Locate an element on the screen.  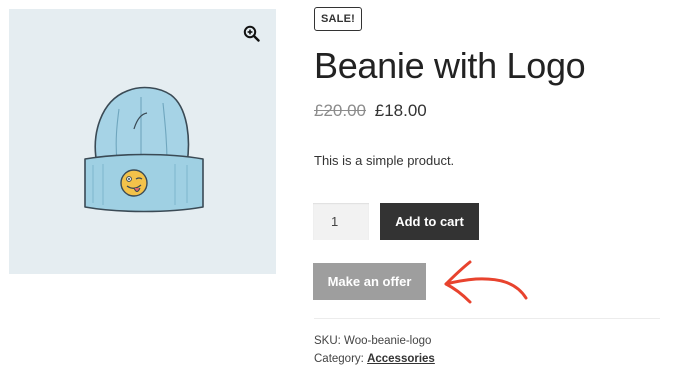
make-an-offer-button: Make an offer is located at coordinates (369, 281).